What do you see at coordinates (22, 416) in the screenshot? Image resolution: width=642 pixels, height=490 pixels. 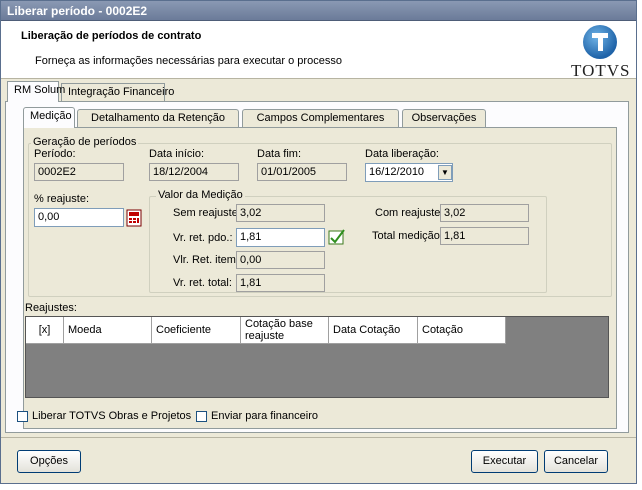 I see `liberar-obras-checkbox` at bounding box center [22, 416].